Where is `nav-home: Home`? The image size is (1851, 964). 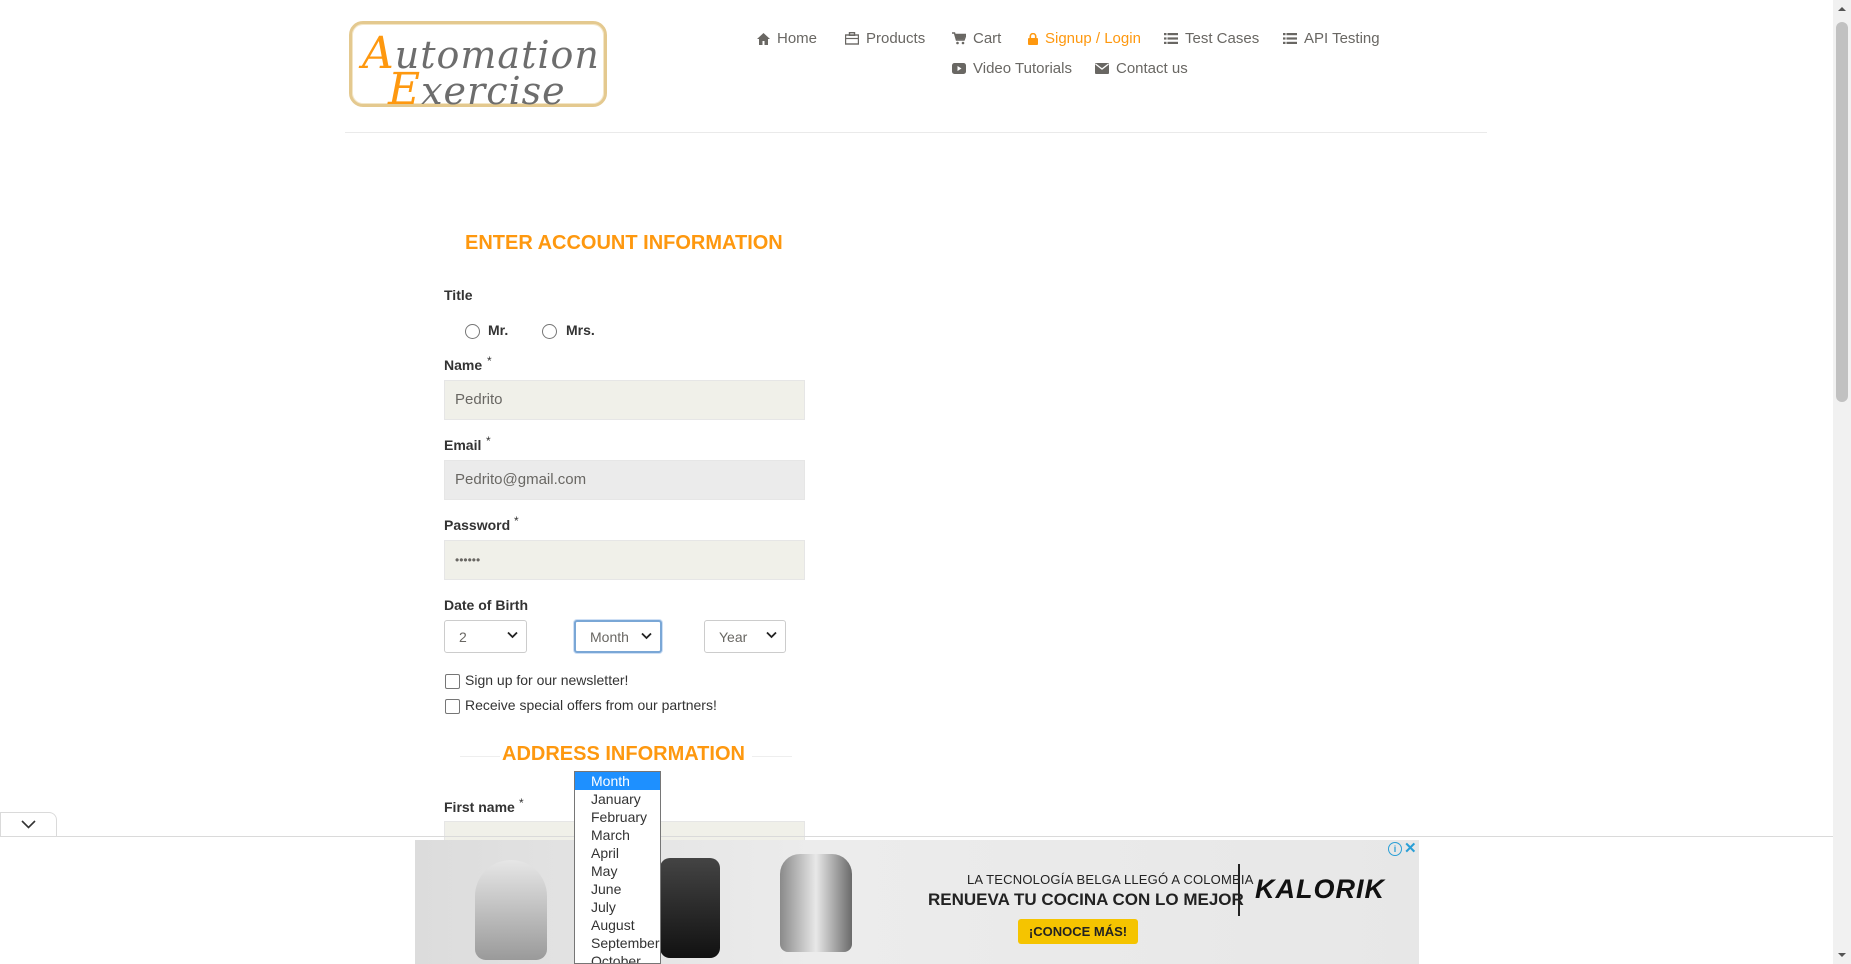
nav-home: Home is located at coordinates (787, 38).